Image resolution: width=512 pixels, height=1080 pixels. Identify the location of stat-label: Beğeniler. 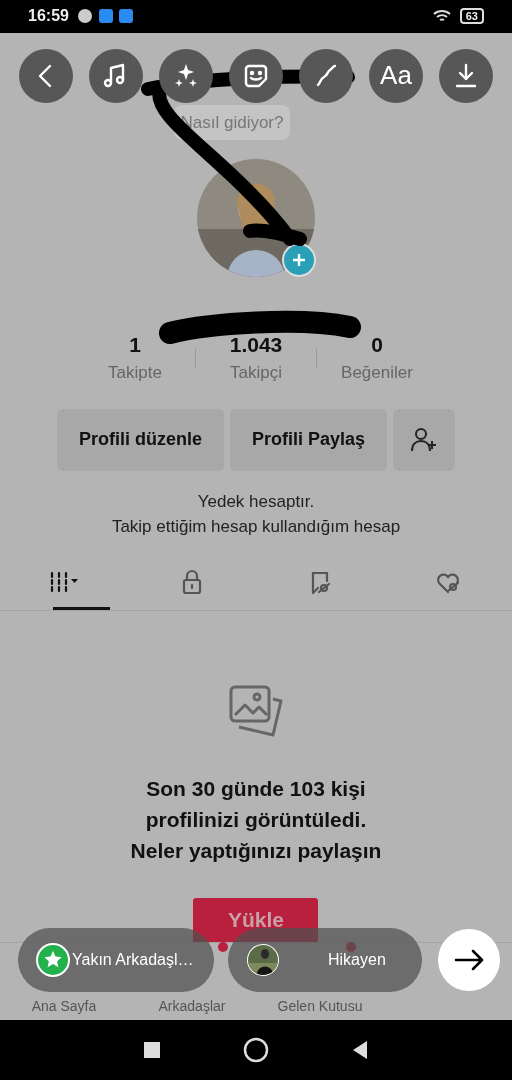
(377, 372).